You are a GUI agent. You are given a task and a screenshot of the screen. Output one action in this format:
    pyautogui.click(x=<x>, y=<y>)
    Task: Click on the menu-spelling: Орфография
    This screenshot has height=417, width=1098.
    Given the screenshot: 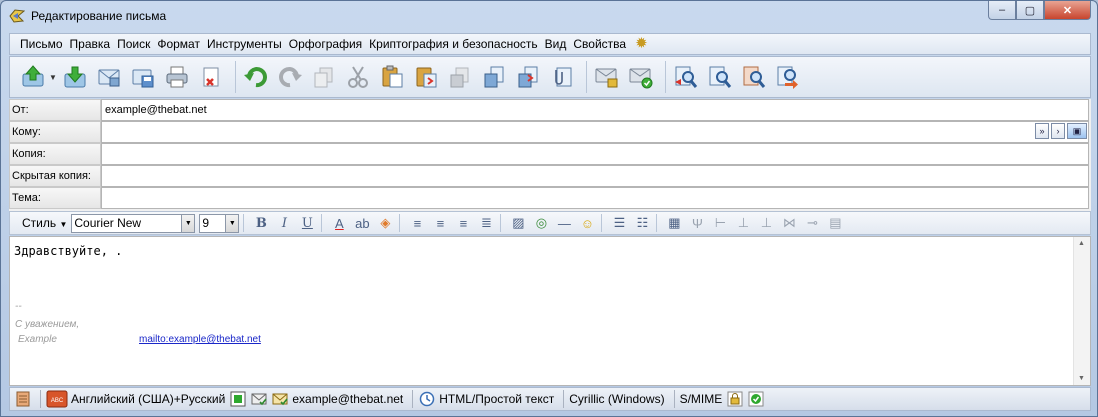 What is the action you would take?
    pyautogui.click(x=325, y=44)
    